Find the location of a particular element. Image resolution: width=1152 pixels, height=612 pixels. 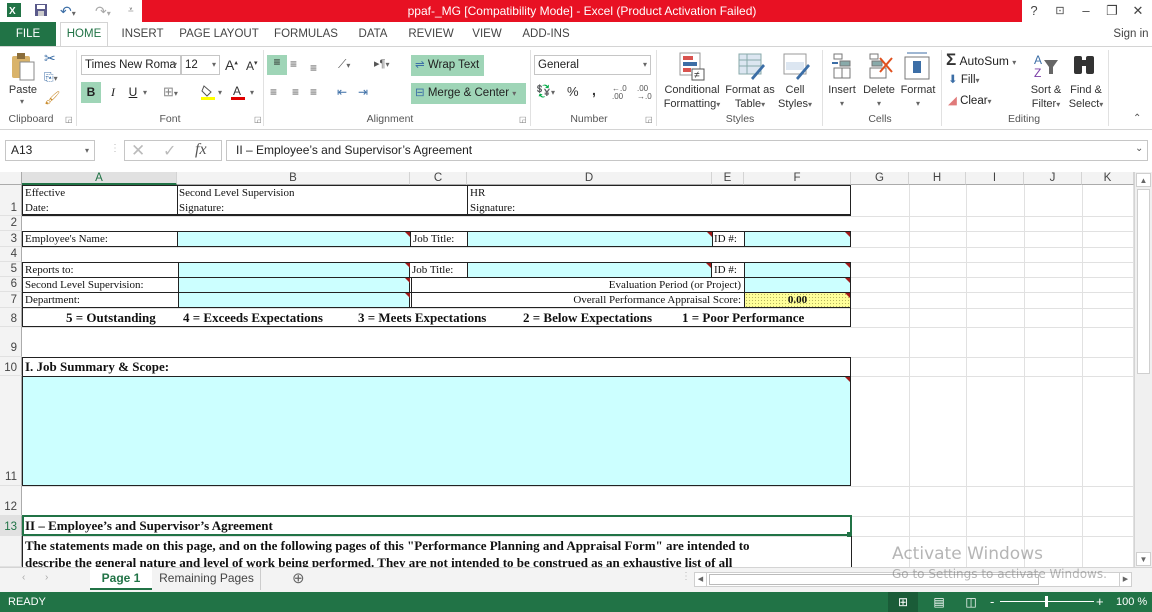

middle-align-icon: ≡ is located at coordinates (293, 64).